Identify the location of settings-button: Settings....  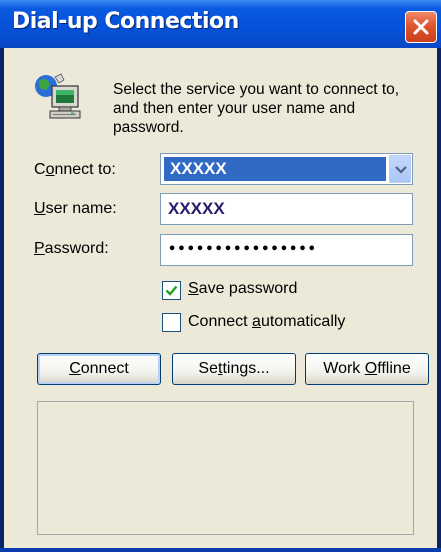
(234, 369).